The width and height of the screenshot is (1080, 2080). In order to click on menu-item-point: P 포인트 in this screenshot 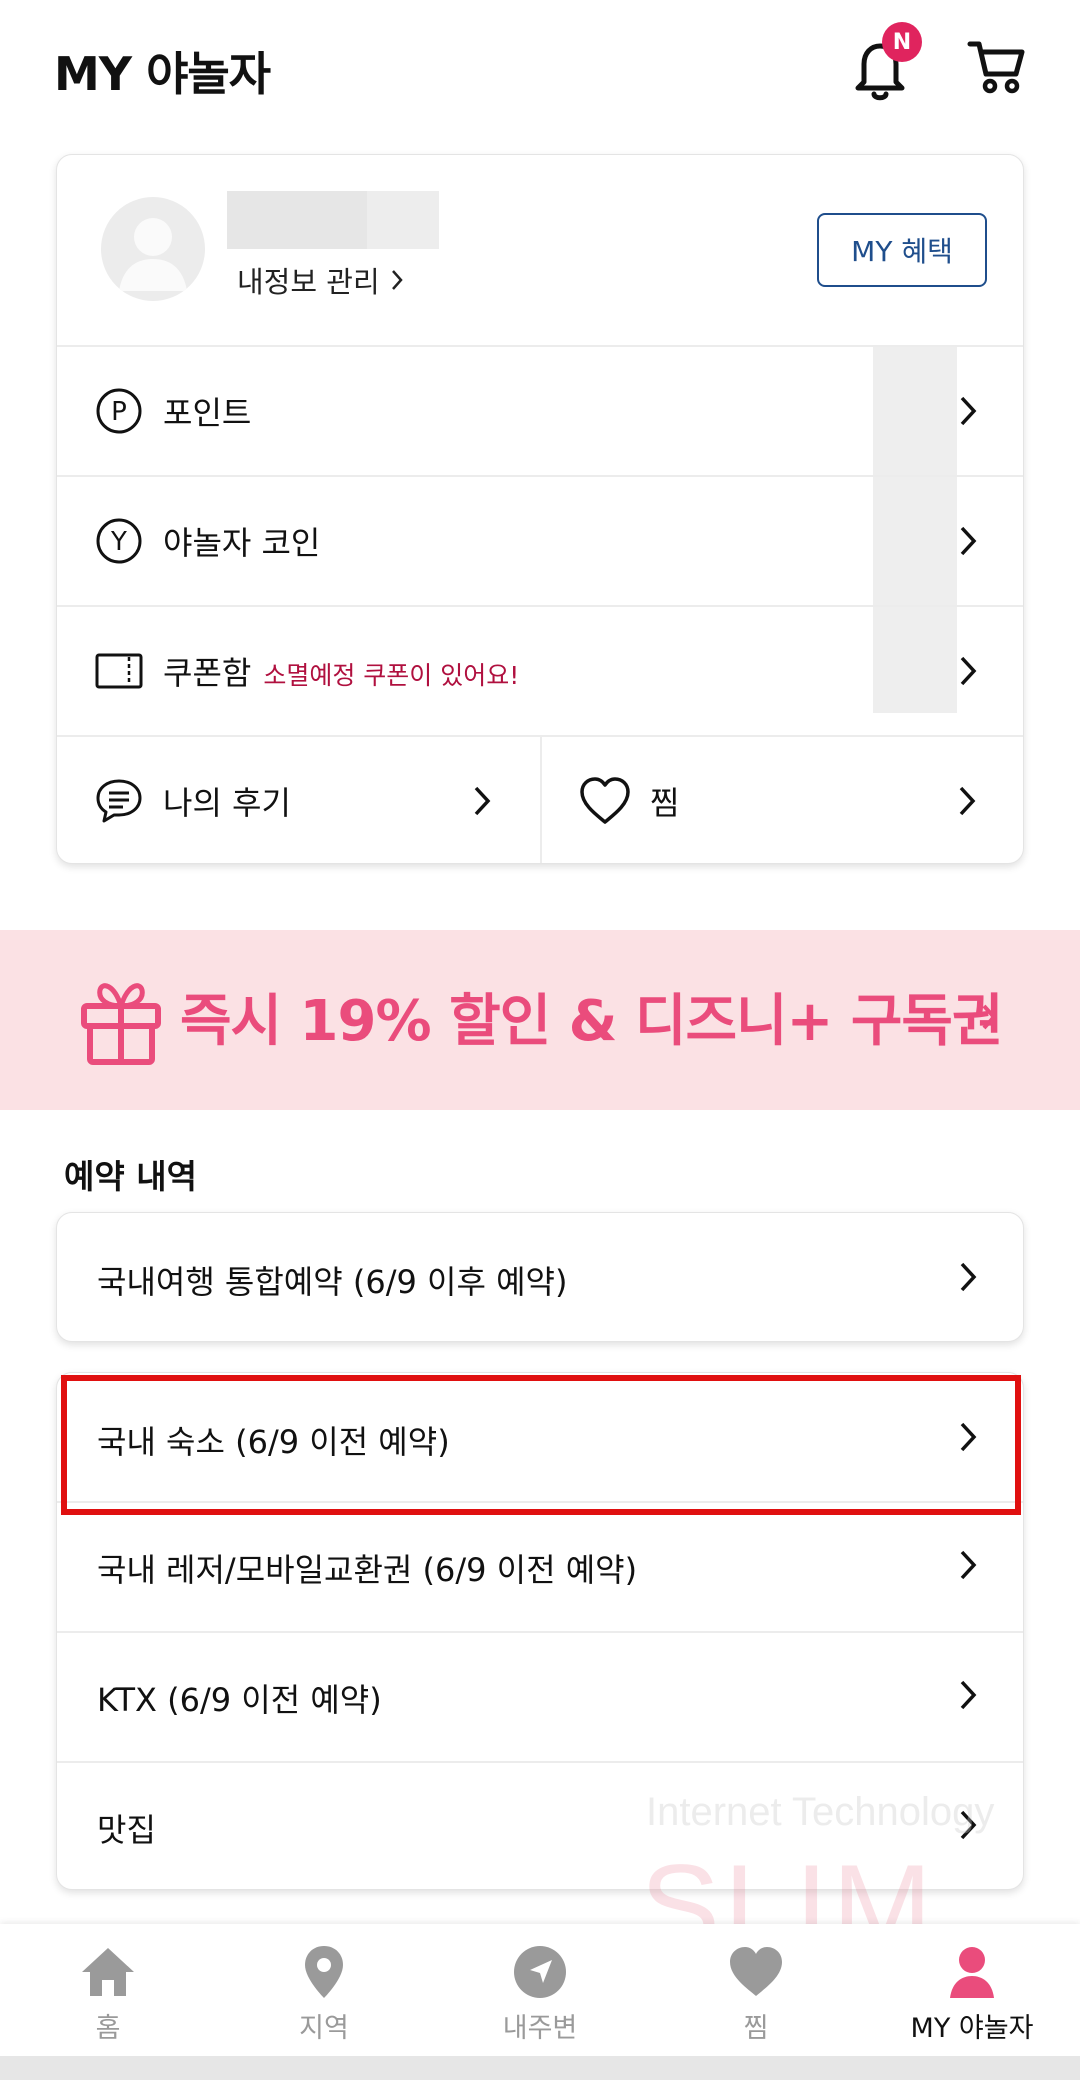, I will do `click(540, 411)`.